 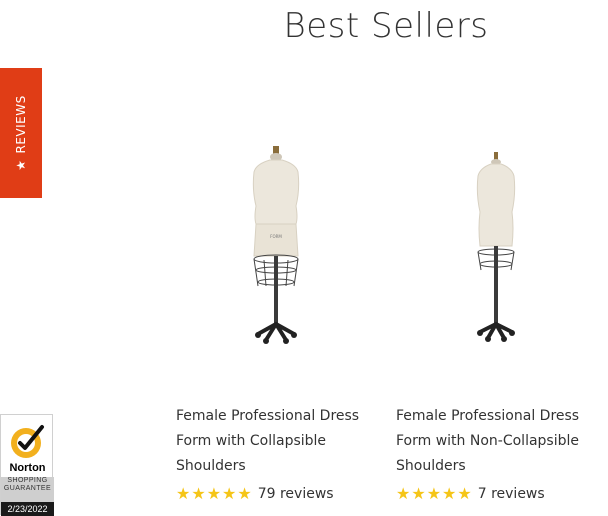 I want to click on norton-date: 2/23/2022, so click(x=27, y=509).